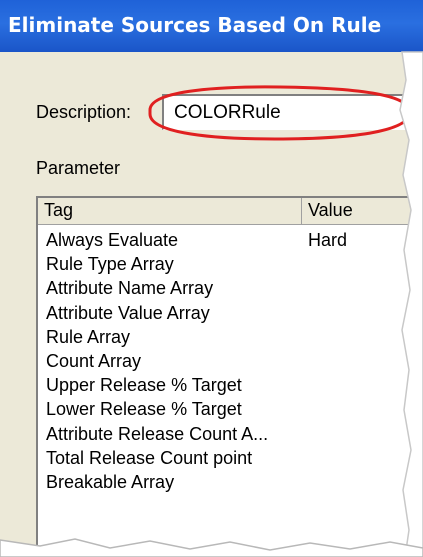 The width and height of the screenshot is (423, 557). Describe the element at coordinates (84, 112) in the screenshot. I see `description-label: Description:` at that location.